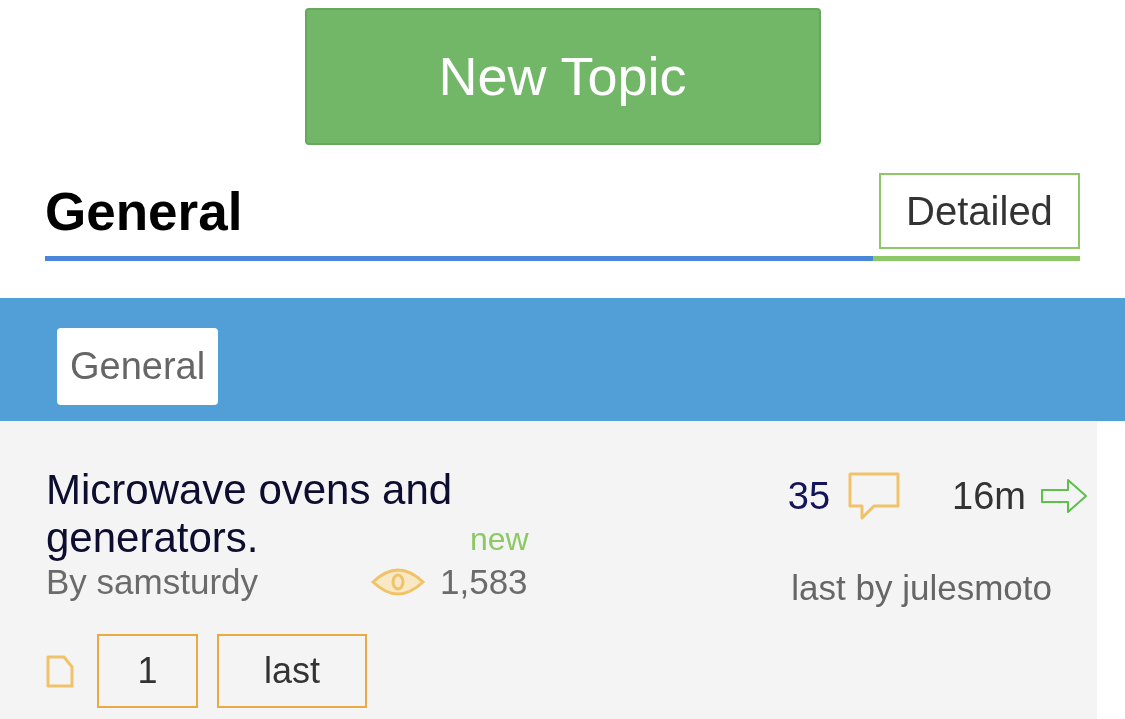 This screenshot has width=1125, height=719. What do you see at coordinates (251, 514) in the screenshot?
I see `topic-title-link: Microwave ovens and generators.` at bounding box center [251, 514].